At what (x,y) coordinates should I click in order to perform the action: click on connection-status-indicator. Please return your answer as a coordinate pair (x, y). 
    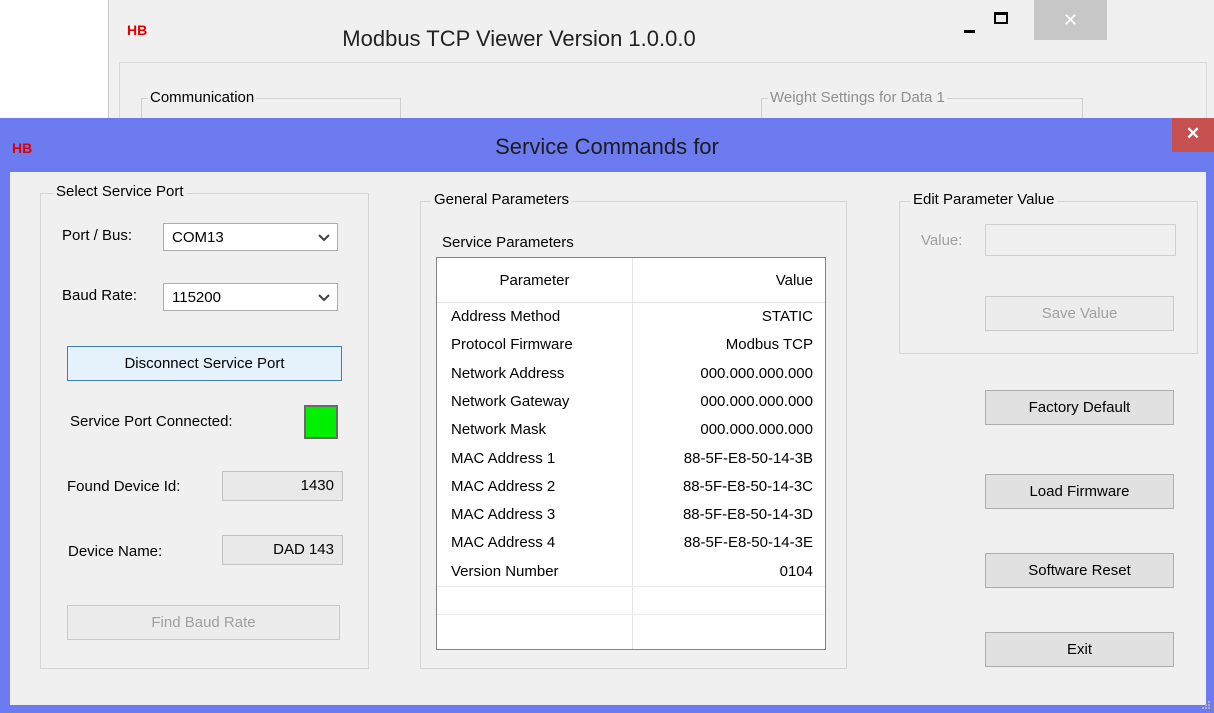
    Looking at the image, I should click on (321, 422).